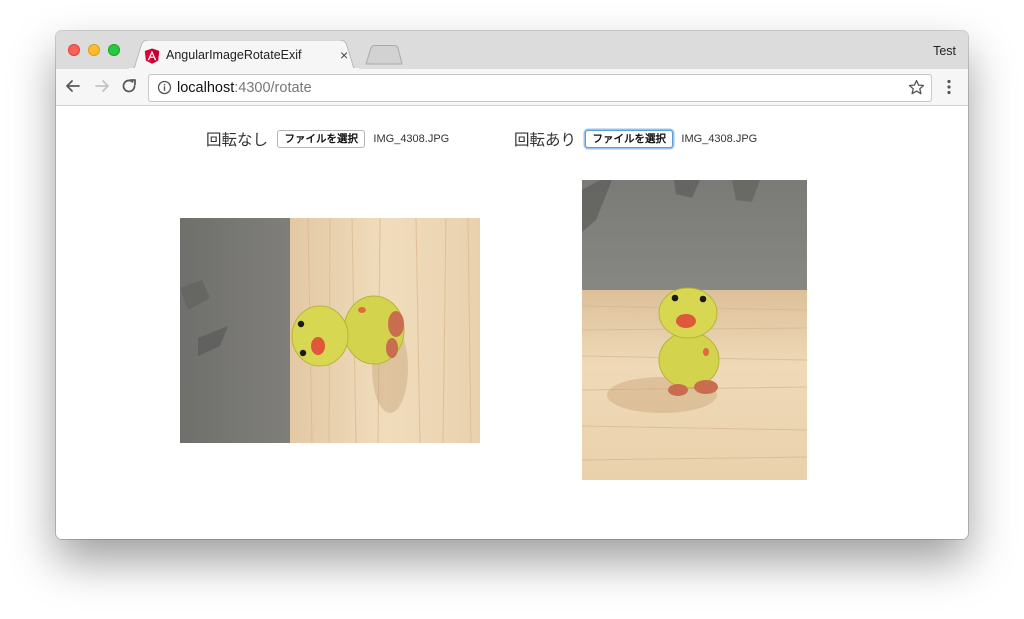  I want to click on photo-without-rotation, so click(330, 330).